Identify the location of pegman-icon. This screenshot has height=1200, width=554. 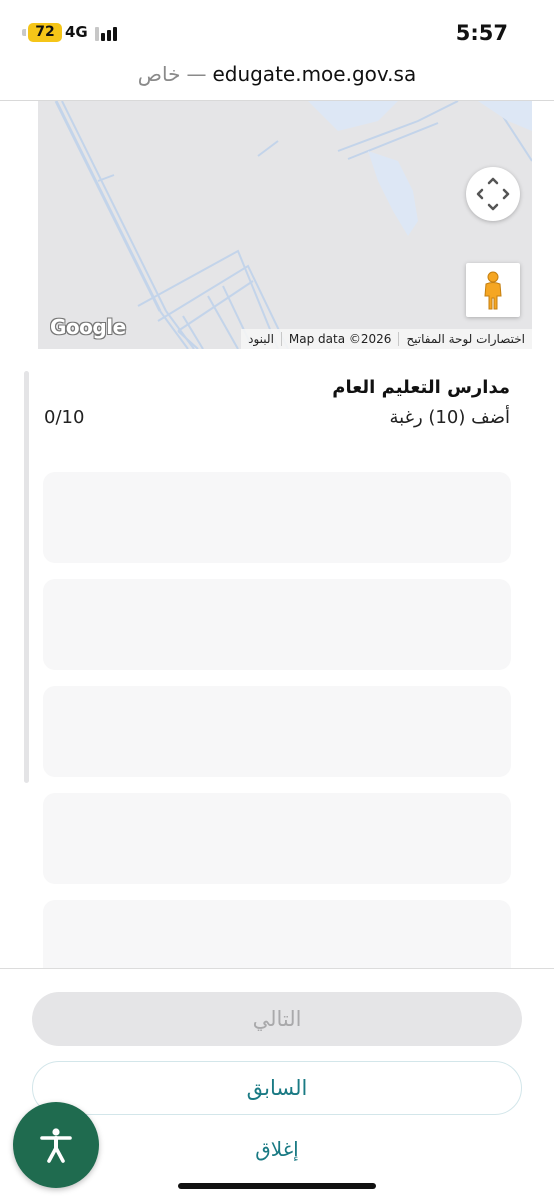
(493, 290).